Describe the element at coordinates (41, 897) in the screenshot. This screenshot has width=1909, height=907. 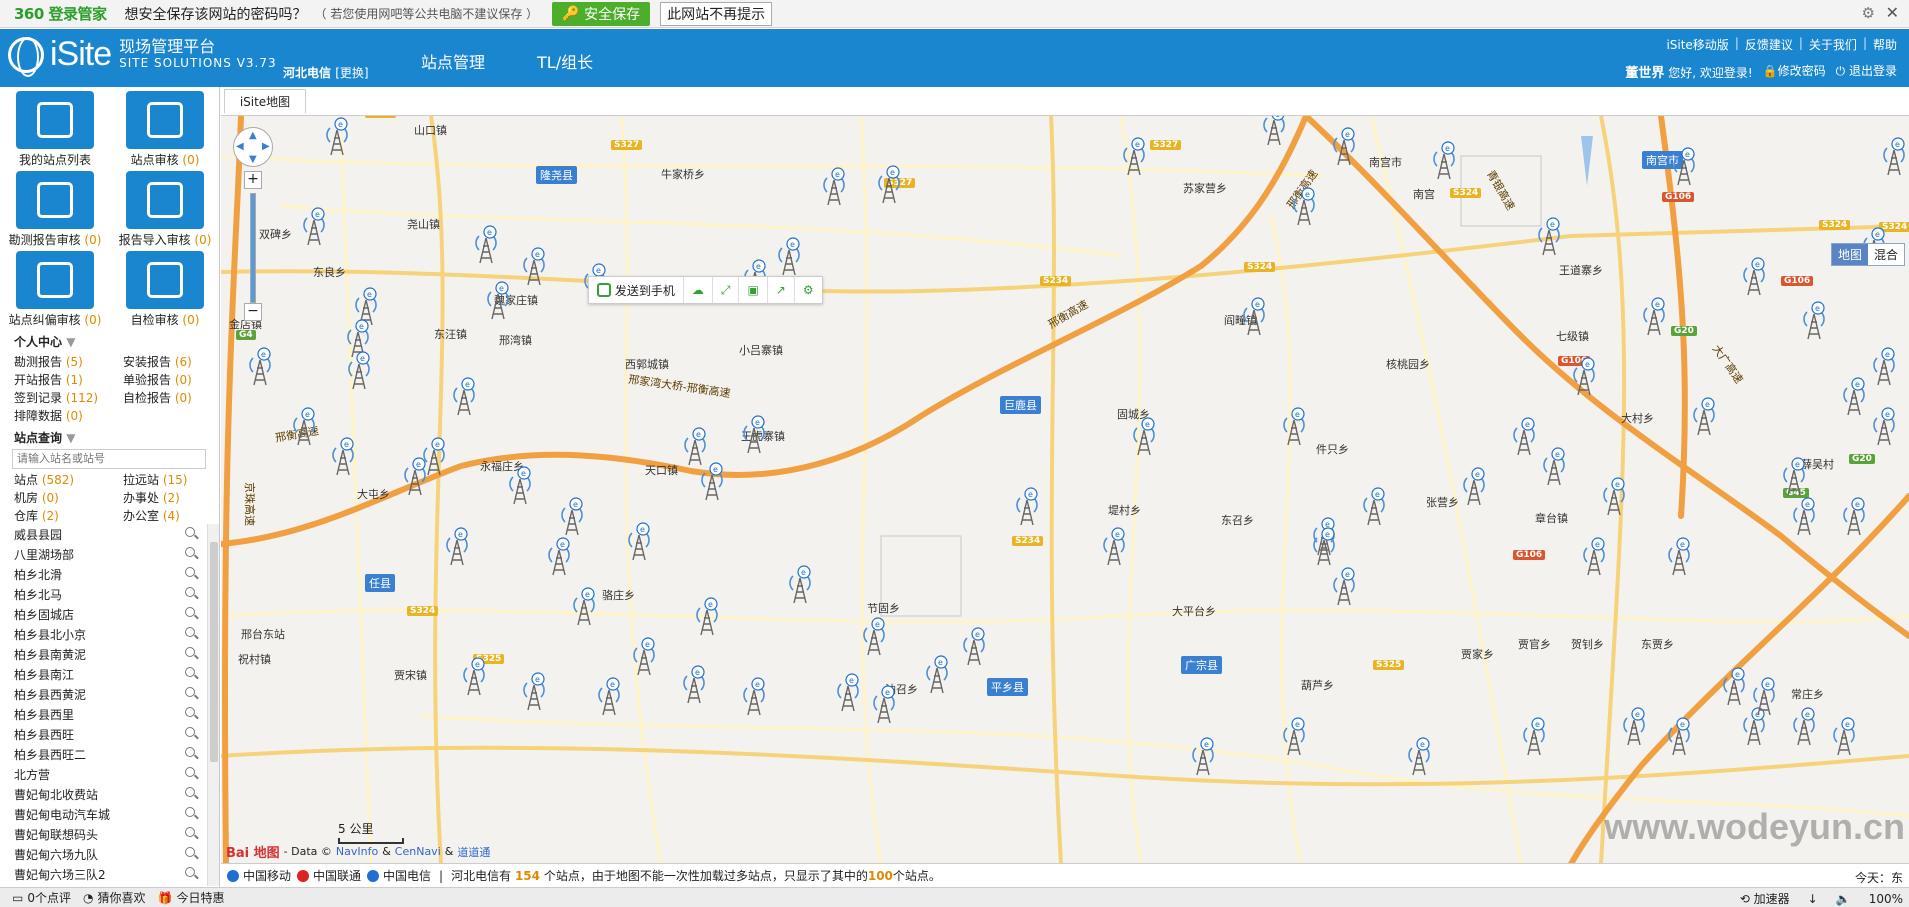
I see `reviews-item: ▭ 0个点评` at that location.